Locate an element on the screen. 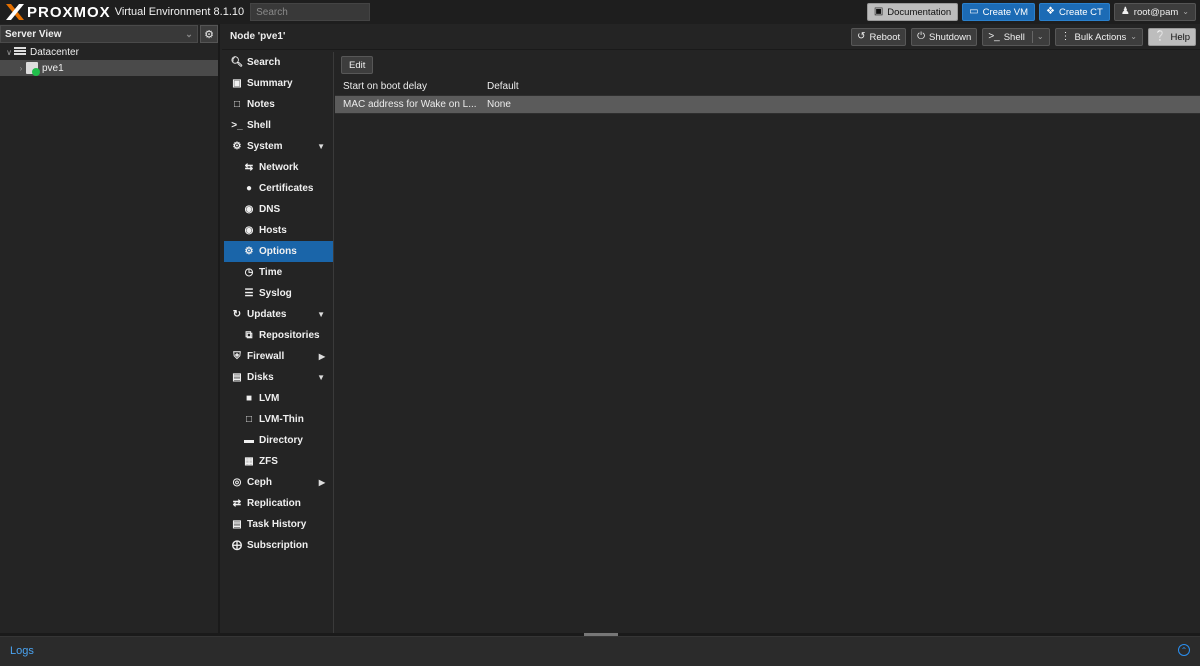  menu-item-options: ⚙ Options is located at coordinates (278, 251).